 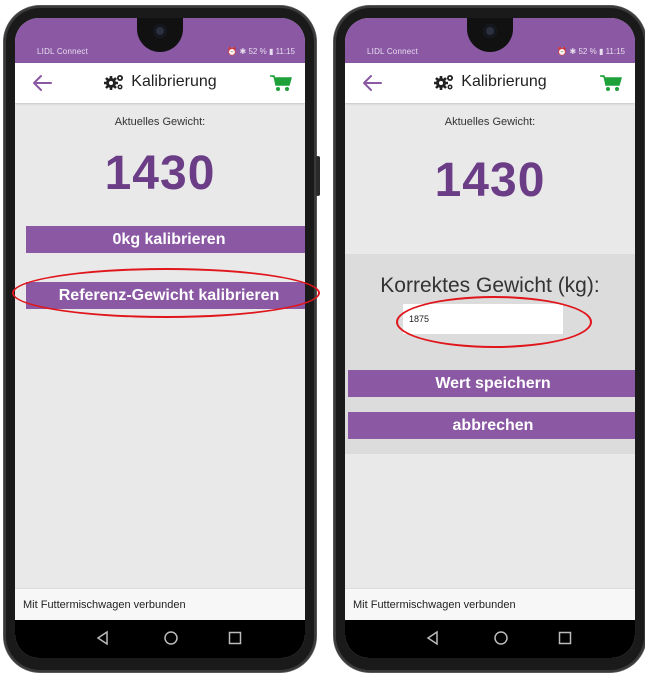 What do you see at coordinates (166, 293) in the screenshot?
I see `highlight-ellipse-reference-button` at bounding box center [166, 293].